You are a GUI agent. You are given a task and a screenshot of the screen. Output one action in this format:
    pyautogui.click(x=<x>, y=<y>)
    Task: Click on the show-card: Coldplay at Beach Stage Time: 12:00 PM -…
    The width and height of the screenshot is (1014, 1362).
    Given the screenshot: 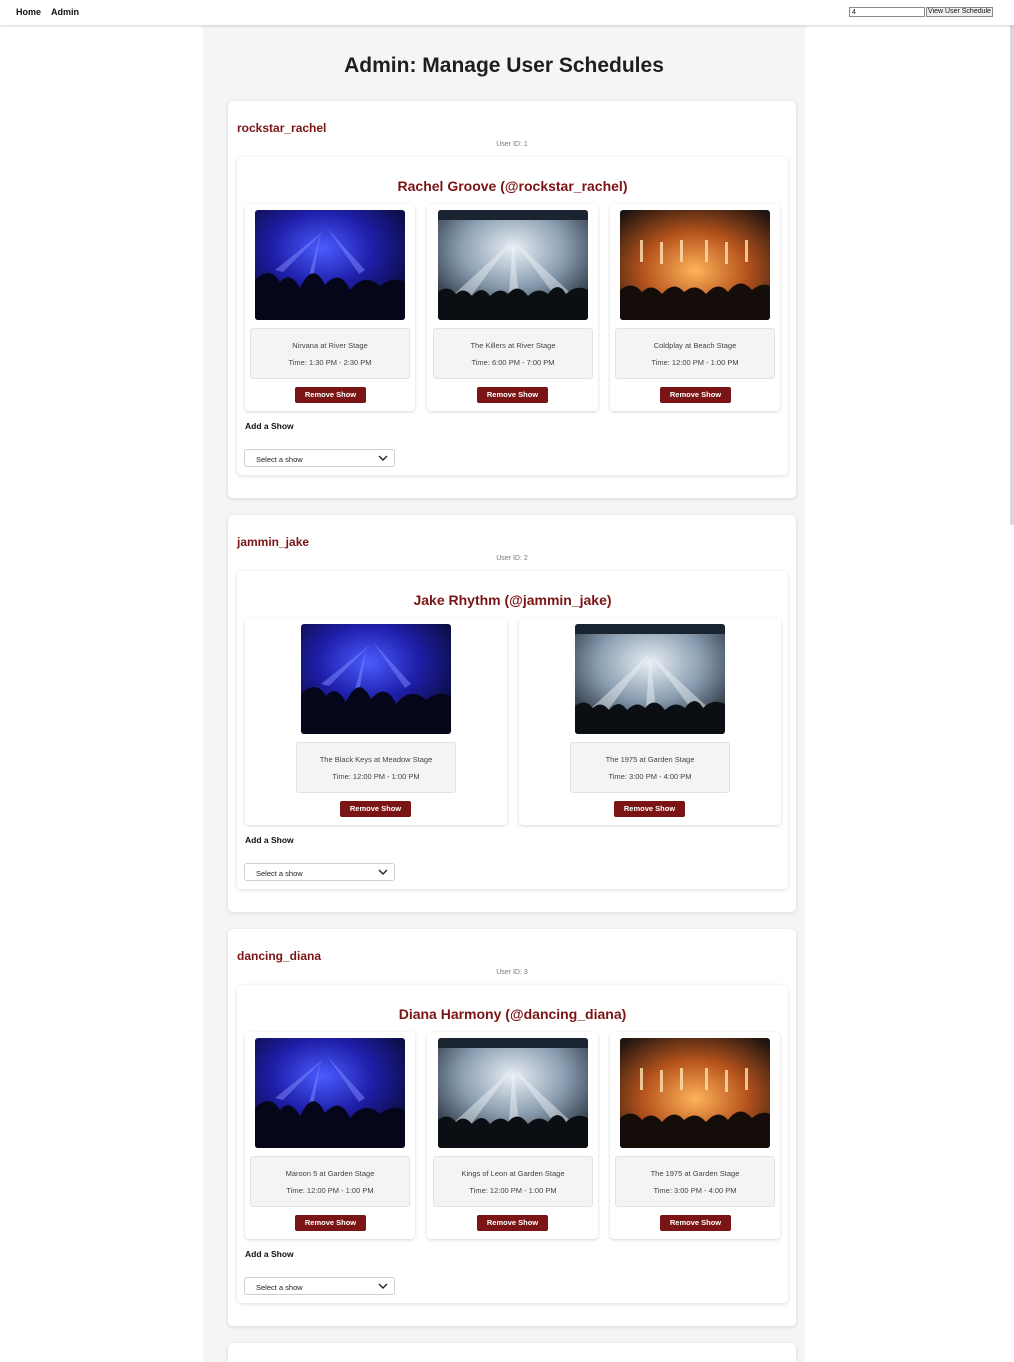 What is the action you would take?
    pyautogui.click(x=695, y=307)
    